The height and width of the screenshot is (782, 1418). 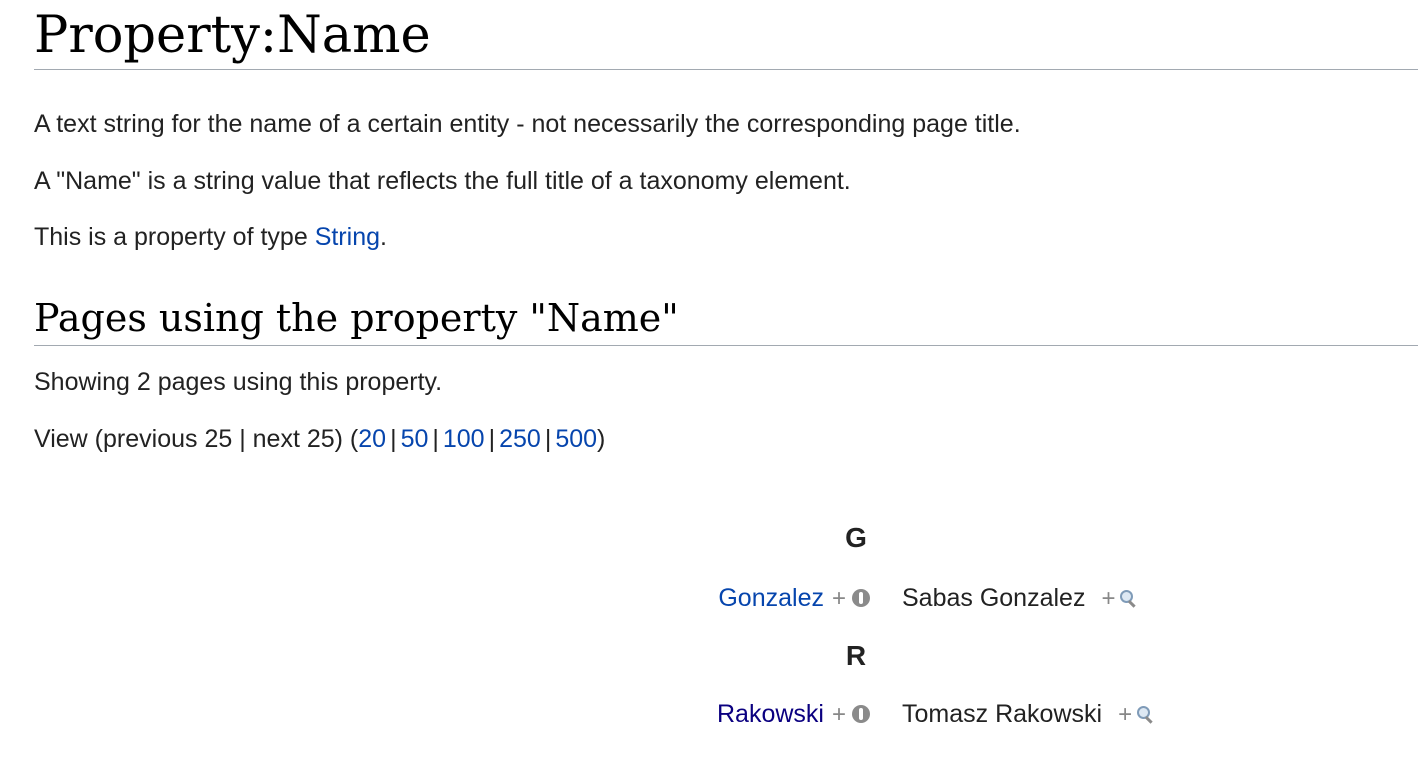 What do you see at coordinates (576, 439) in the screenshot?
I see `limit-500-link: 500` at bounding box center [576, 439].